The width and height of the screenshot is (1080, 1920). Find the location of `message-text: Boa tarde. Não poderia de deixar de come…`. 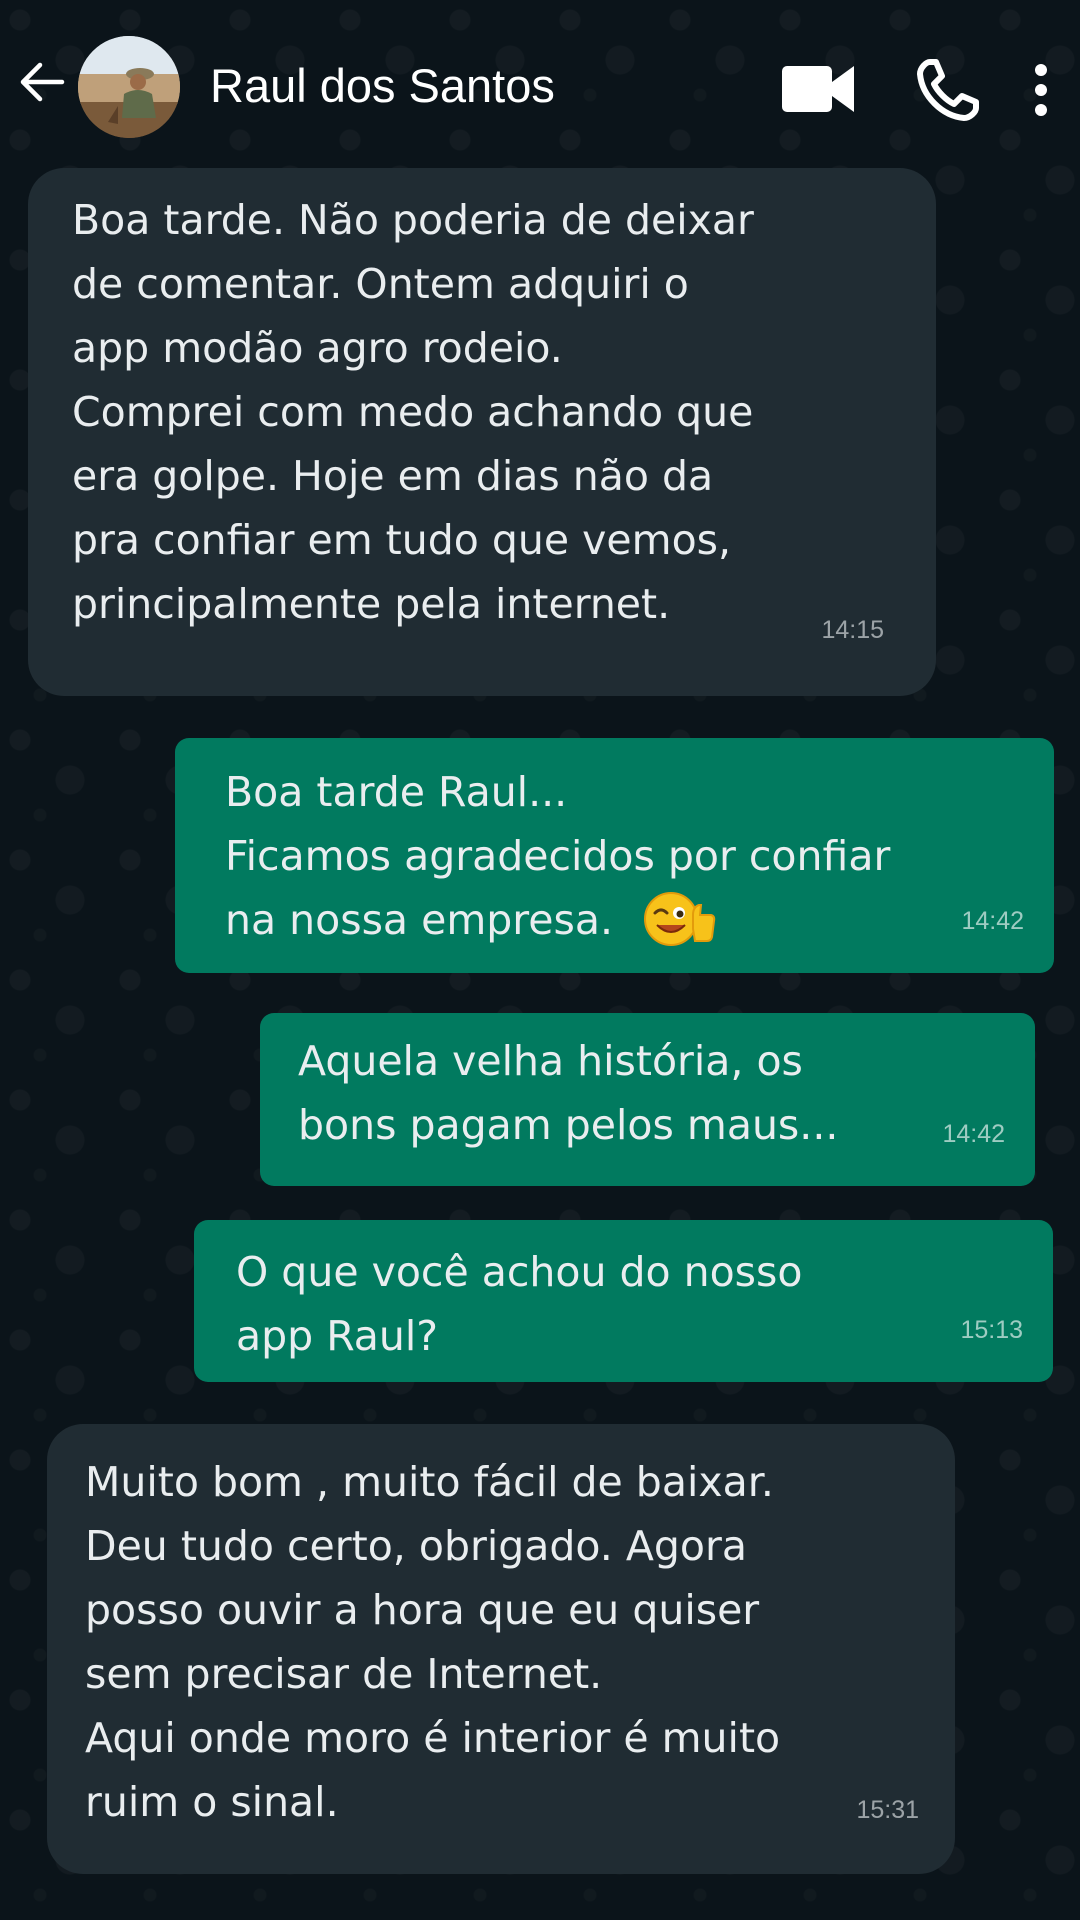

message-text: Boa tarde. Não poderia de deixar de come… is located at coordinates (413, 412).